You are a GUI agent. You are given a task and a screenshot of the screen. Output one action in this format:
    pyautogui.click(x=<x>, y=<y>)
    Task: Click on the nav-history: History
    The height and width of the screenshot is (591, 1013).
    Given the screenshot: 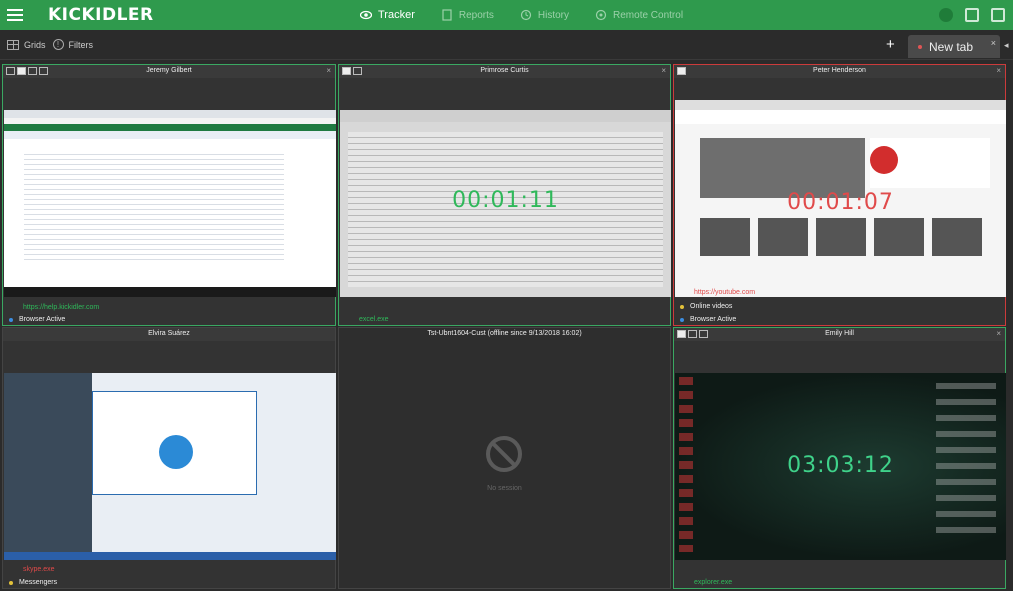 What is the action you would take?
    pyautogui.click(x=544, y=15)
    